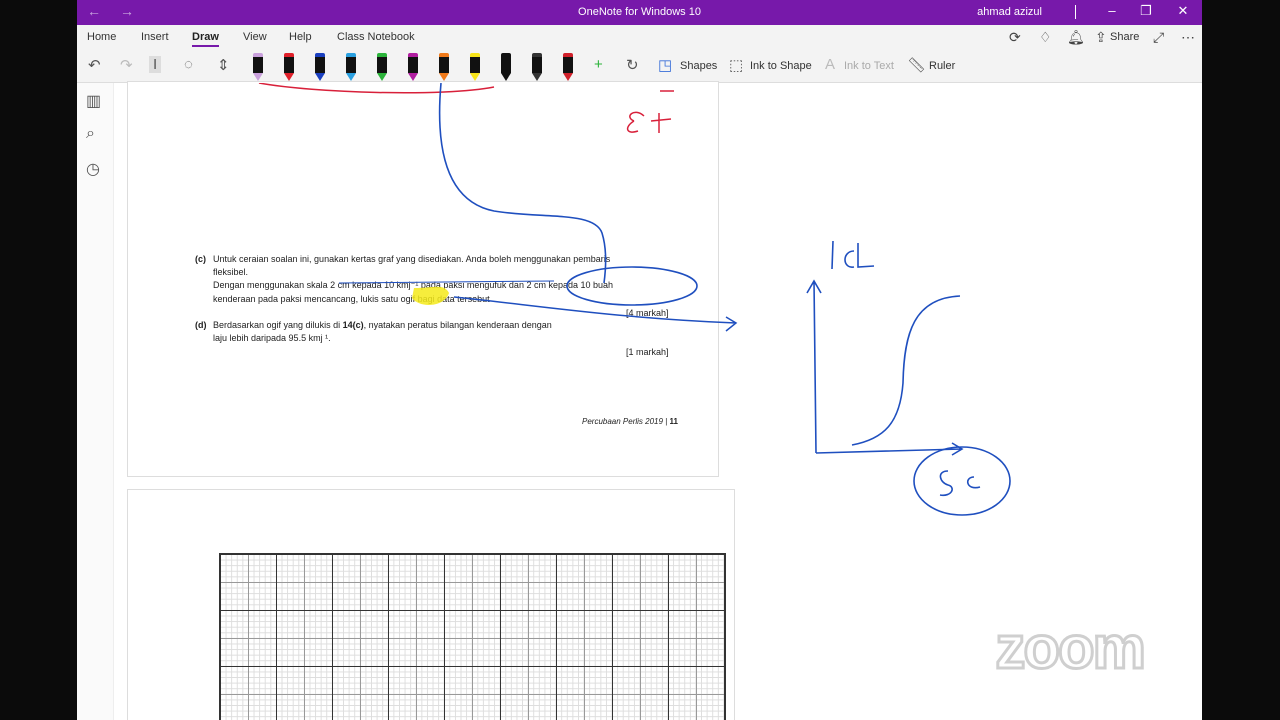 This screenshot has width=1280, height=720. What do you see at coordinates (1015, 37) in the screenshot?
I see `sync-icon: ⟳` at bounding box center [1015, 37].